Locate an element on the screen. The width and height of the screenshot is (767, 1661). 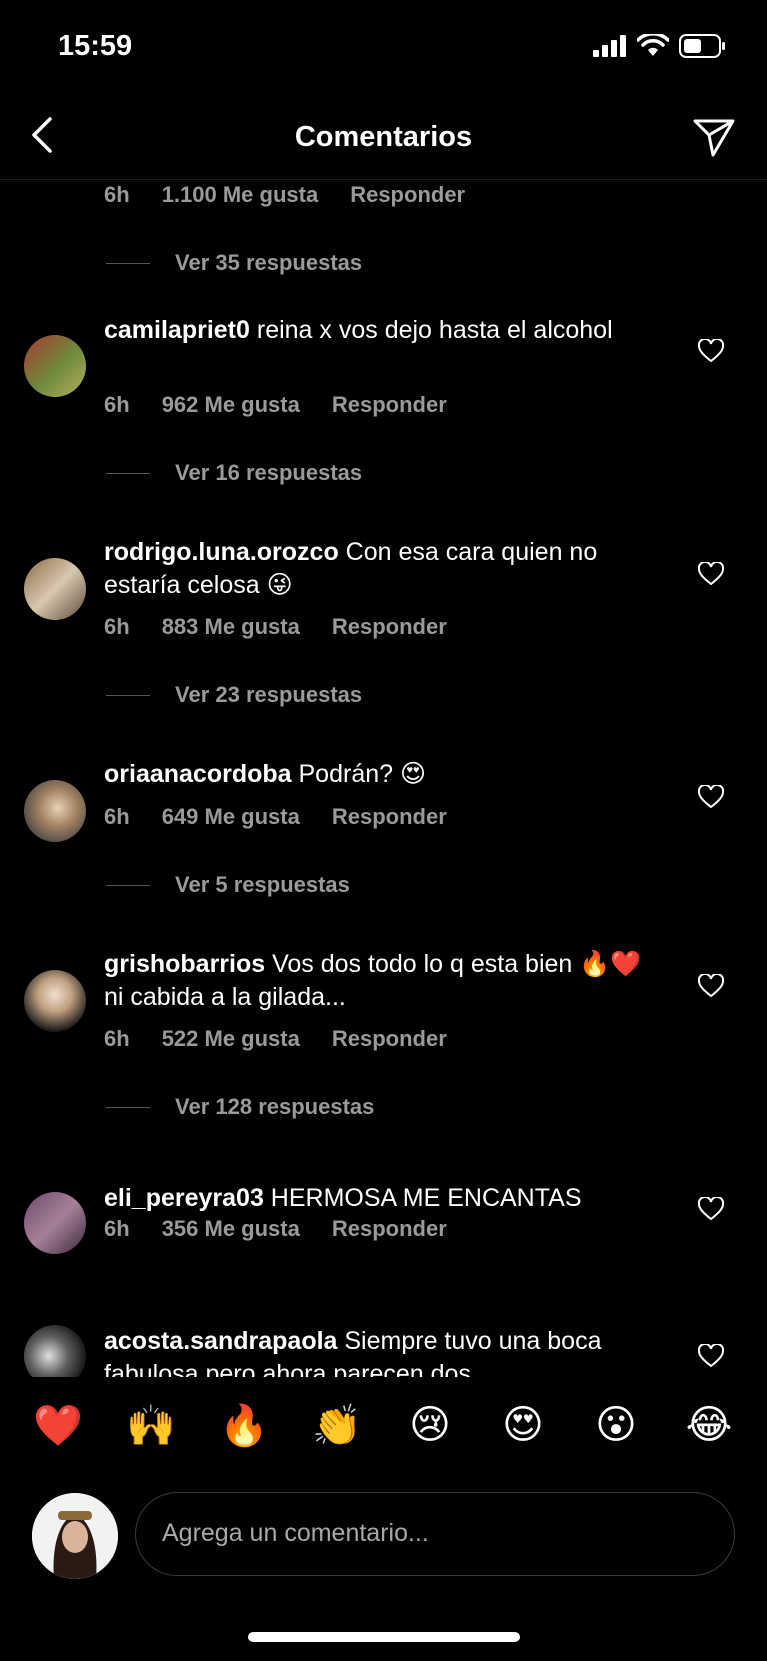
comment-username: grishobarrios is located at coordinates (184, 964).